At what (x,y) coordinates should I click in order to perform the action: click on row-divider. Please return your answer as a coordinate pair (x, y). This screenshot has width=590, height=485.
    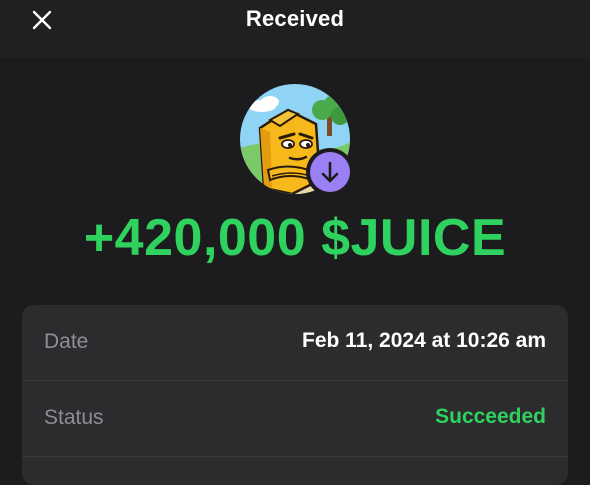
    Looking at the image, I should click on (295, 456).